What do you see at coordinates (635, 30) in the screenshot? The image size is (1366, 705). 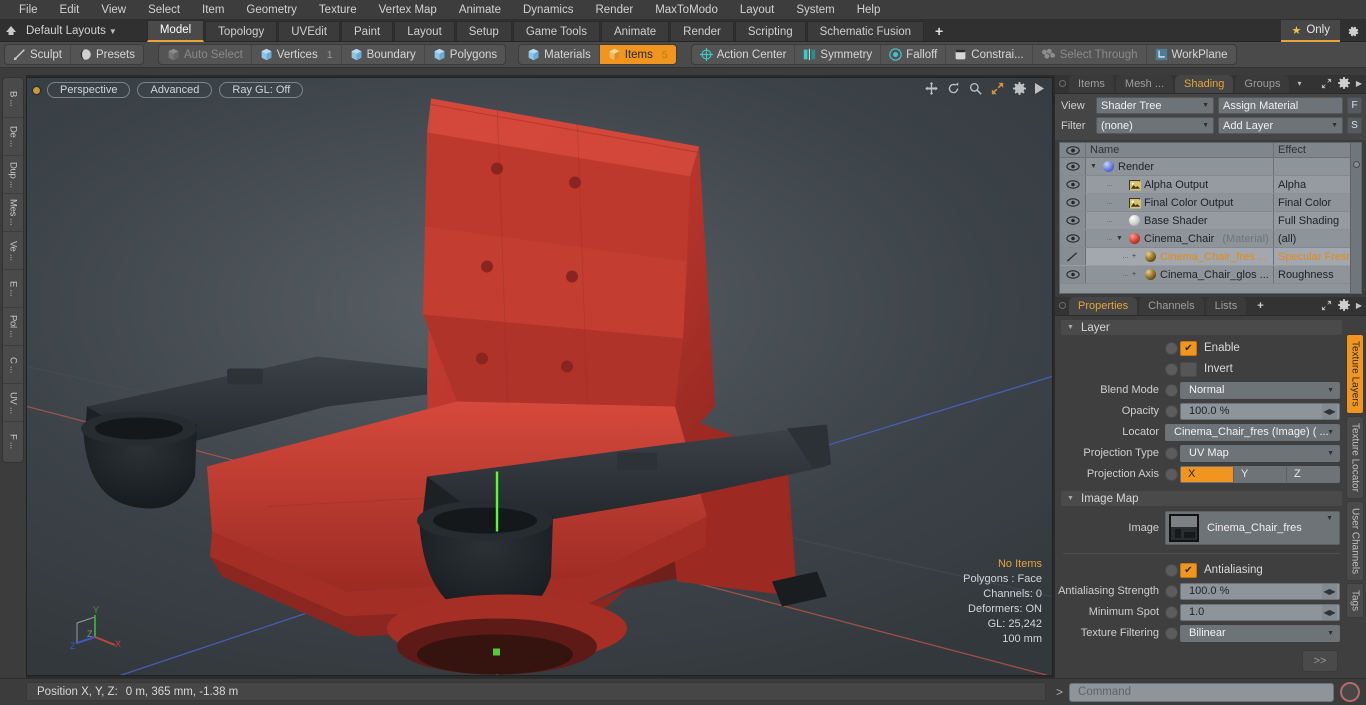 I see `layout-tab-animate: Animate` at bounding box center [635, 30].